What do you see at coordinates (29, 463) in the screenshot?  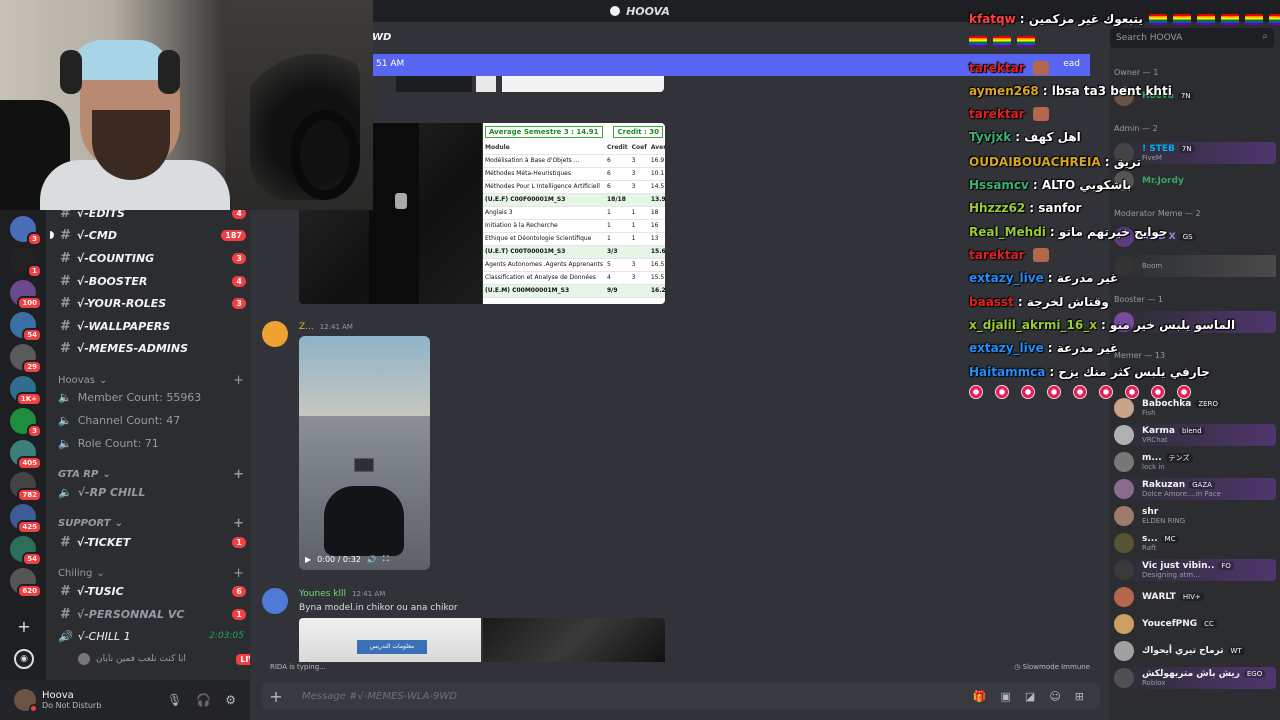 I see `guild-badge: 405` at bounding box center [29, 463].